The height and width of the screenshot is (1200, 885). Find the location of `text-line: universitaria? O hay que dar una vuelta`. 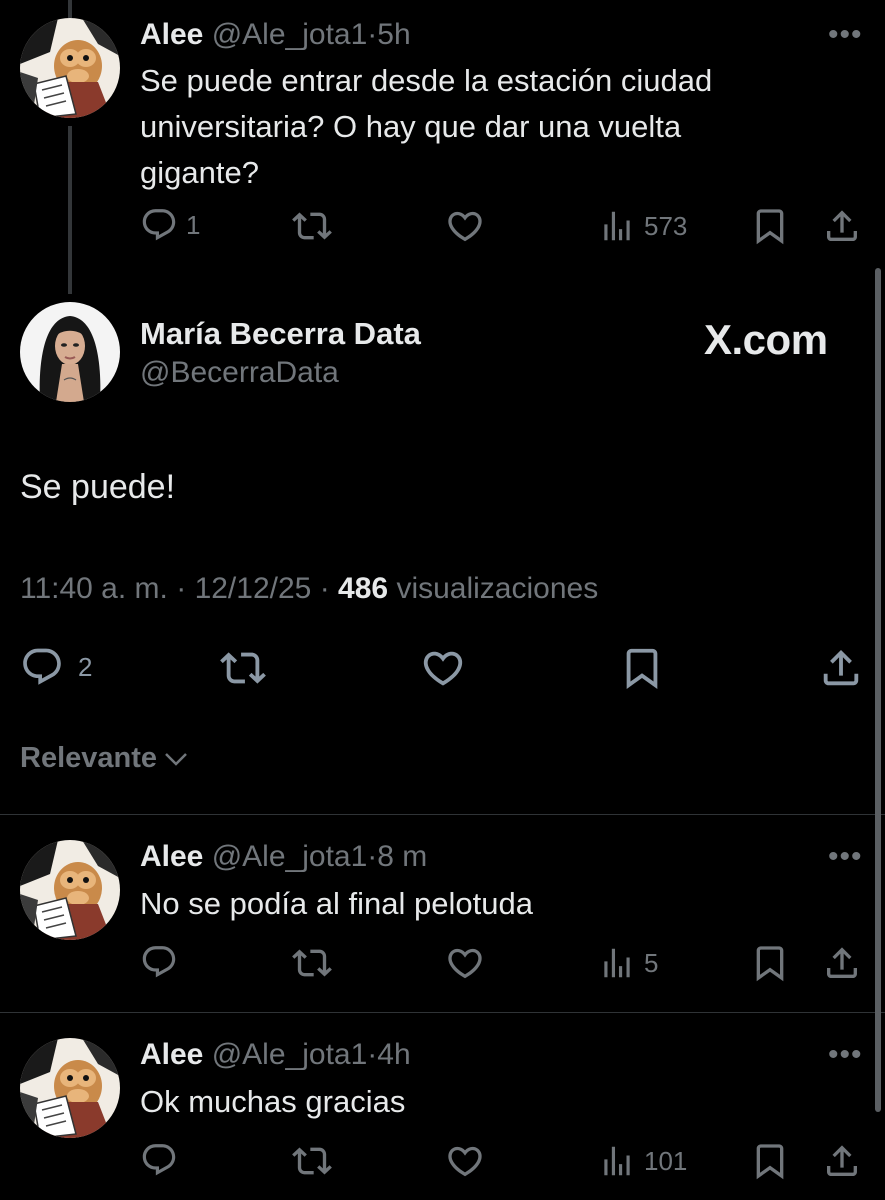

text-line: universitaria? O hay que dar una vuelta is located at coordinates (411, 126).